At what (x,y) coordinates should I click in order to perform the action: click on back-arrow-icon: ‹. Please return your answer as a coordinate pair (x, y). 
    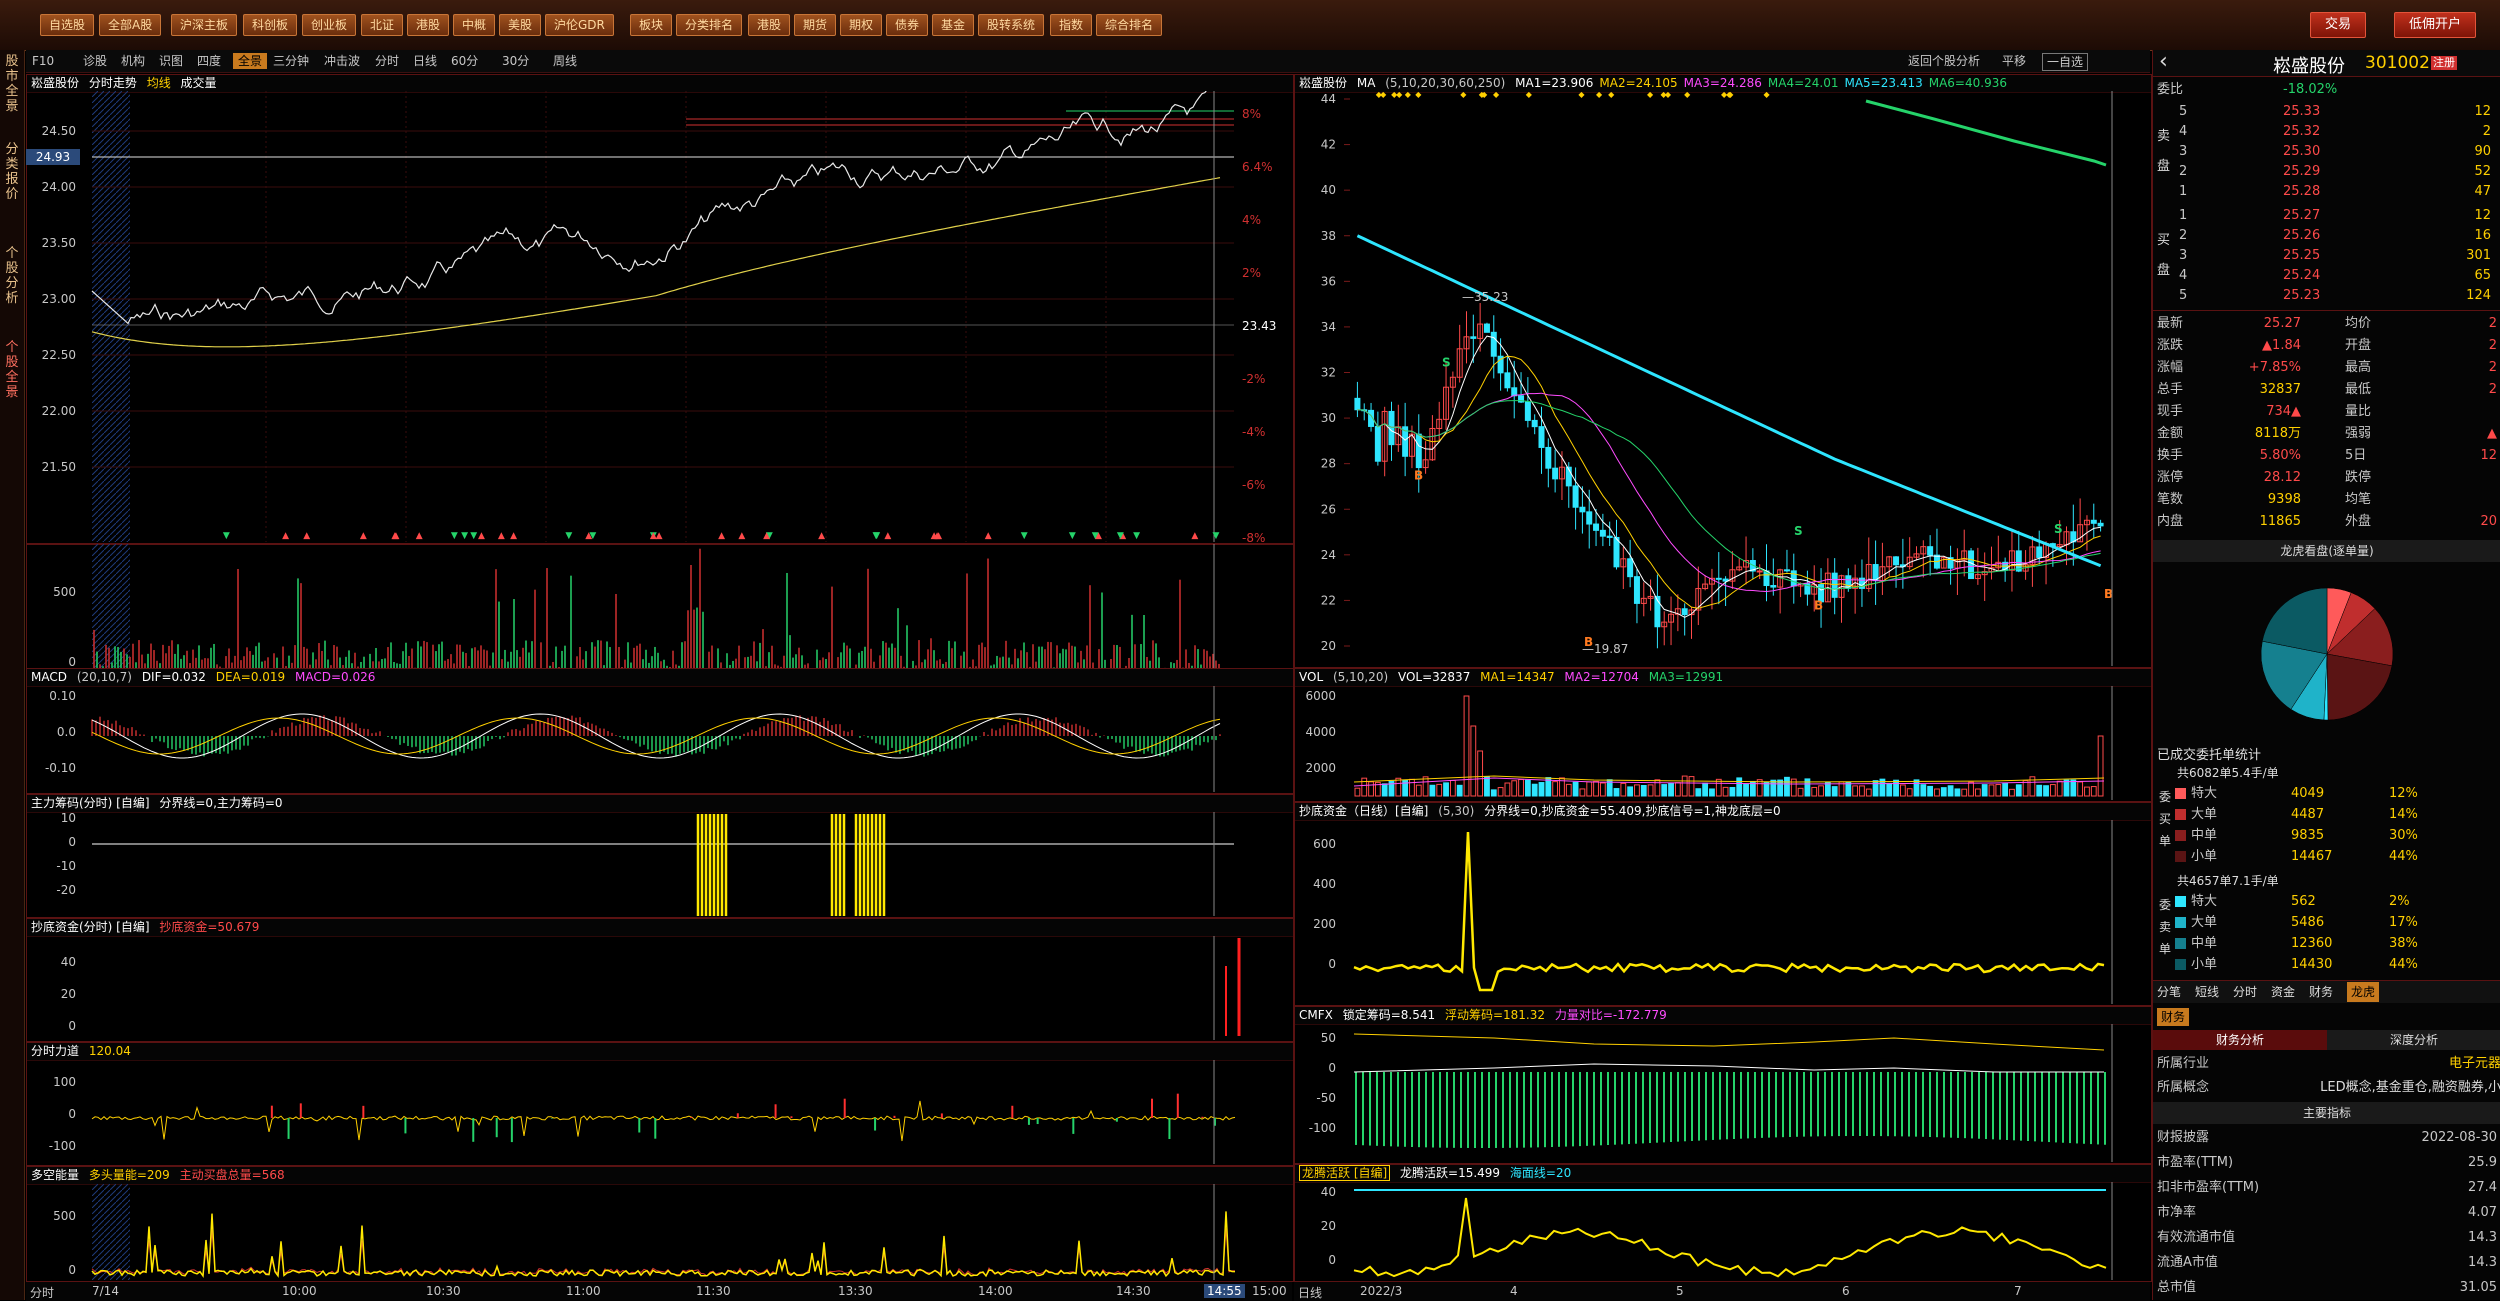
    Looking at the image, I should click on (2163, 62).